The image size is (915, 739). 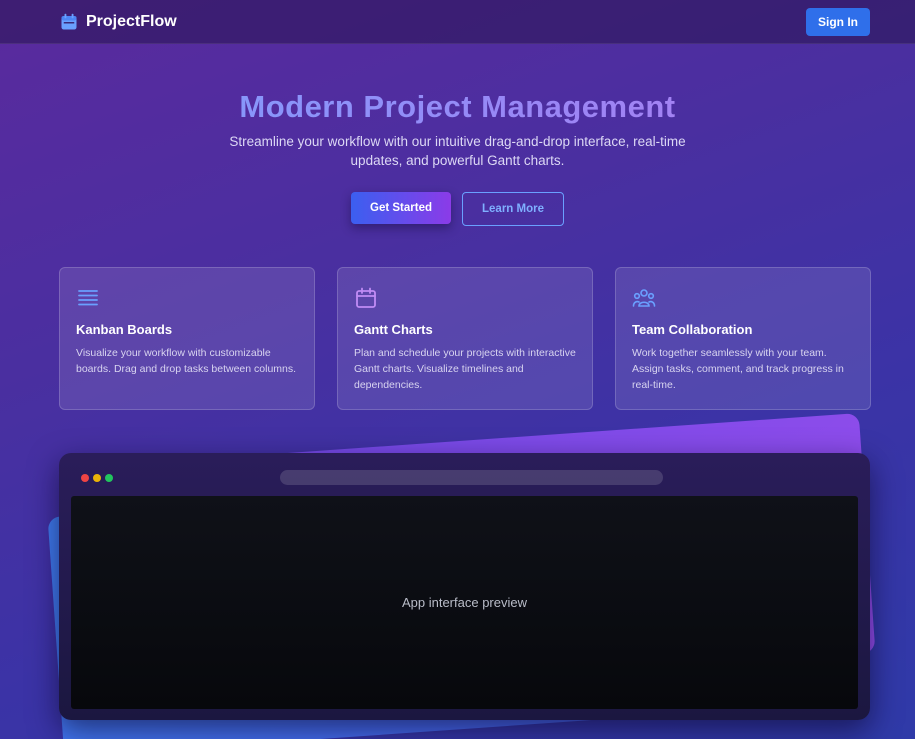 I want to click on feature-title: Gantt Charts, so click(x=393, y=329).